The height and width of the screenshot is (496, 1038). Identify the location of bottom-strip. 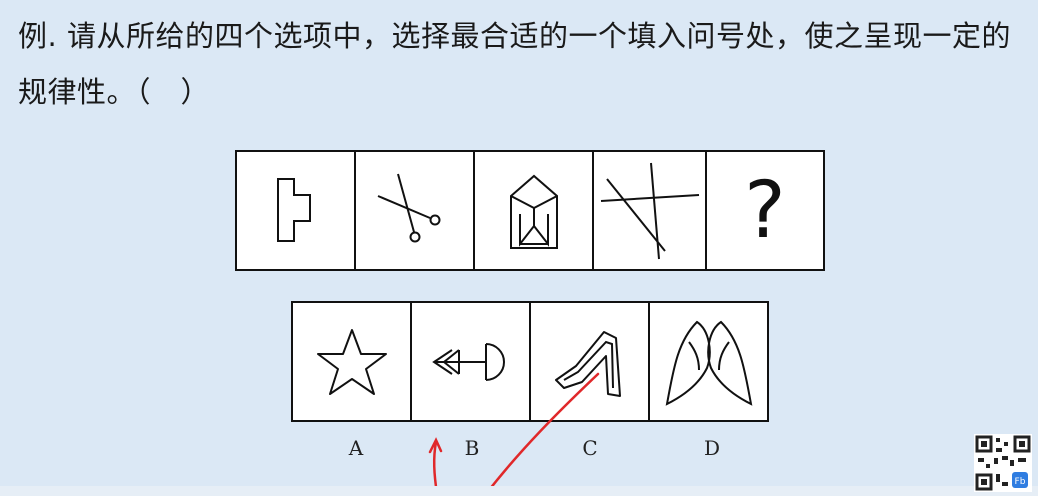
(519, 491).